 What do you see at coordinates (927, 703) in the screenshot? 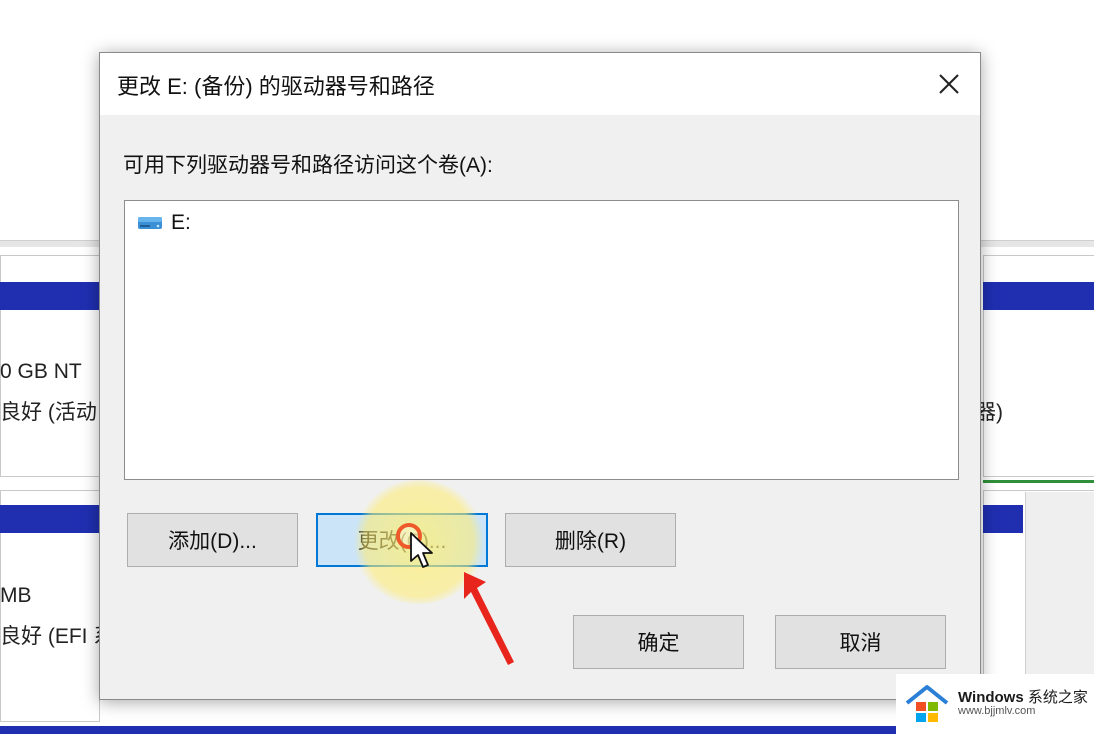
I see `windows-house-logo-icon` at bounding box center [927, 703].